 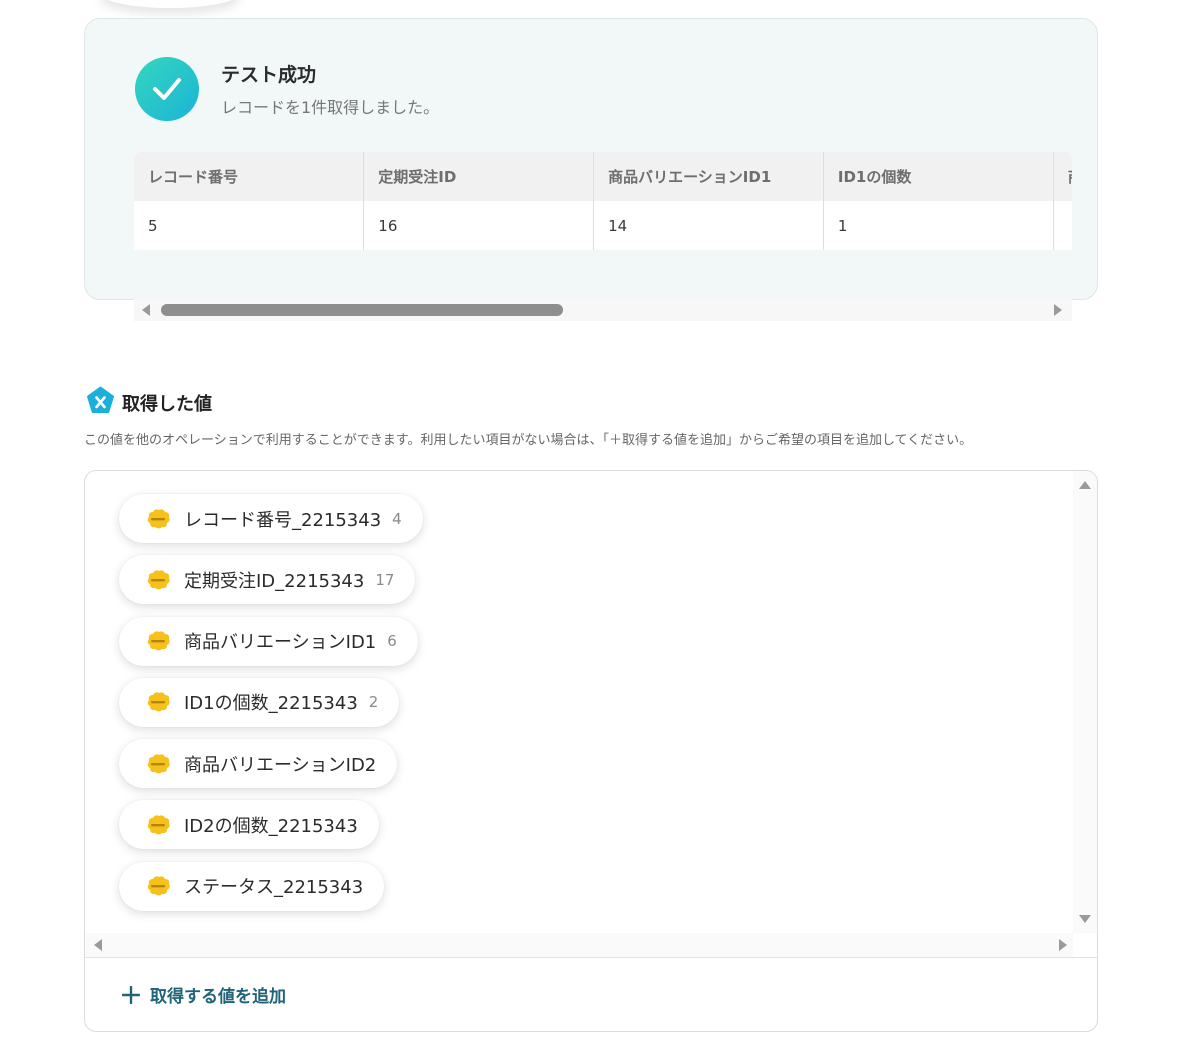 What do you see at coordinates (283, 520) in the screenshot?
I see `value-chip-label: レコード番号_2215343` at bounding box center [283, 520].